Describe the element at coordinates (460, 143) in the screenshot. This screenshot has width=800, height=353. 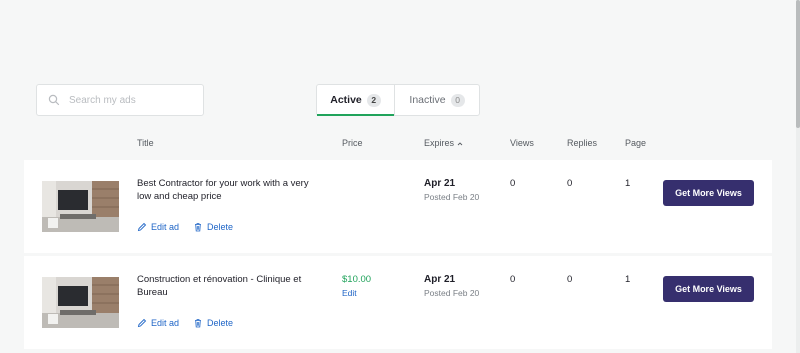
I see `chevron-up-icon` at that location.